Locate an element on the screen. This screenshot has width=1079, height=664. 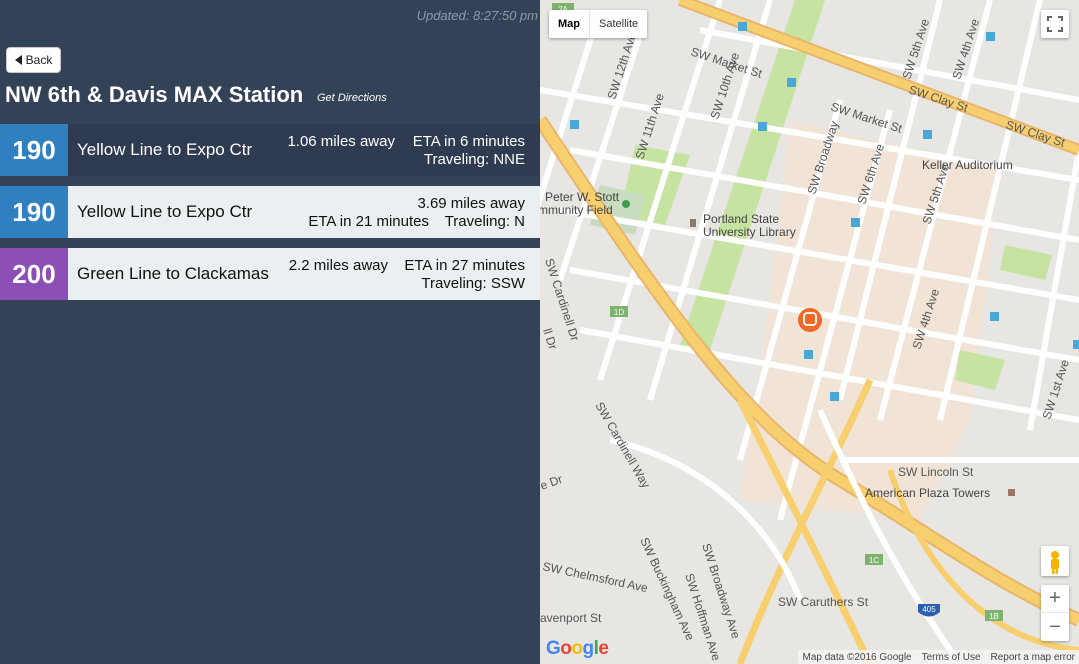
street-label: ll Dr is located at coordinates (550, 339).